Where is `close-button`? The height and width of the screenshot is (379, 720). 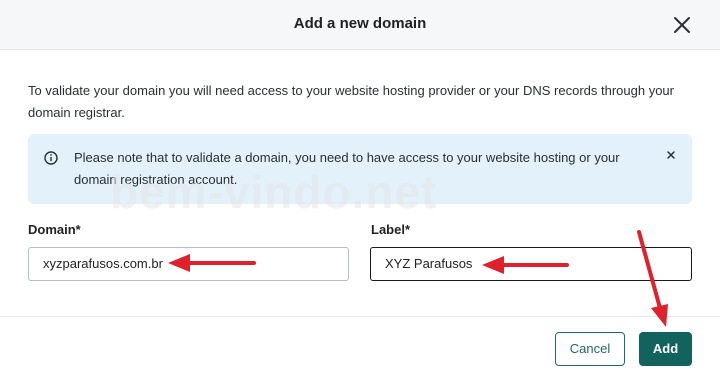 close-button is located at coordinates (682, 25).